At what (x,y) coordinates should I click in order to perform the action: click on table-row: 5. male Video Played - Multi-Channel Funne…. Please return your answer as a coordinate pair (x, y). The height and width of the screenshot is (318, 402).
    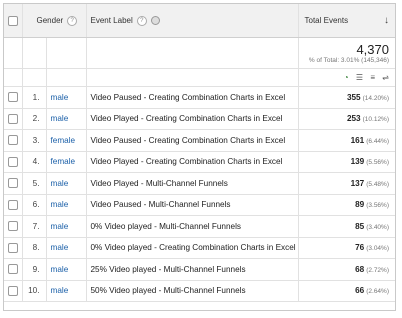
    Looking at the image, I should click on (199, 183).